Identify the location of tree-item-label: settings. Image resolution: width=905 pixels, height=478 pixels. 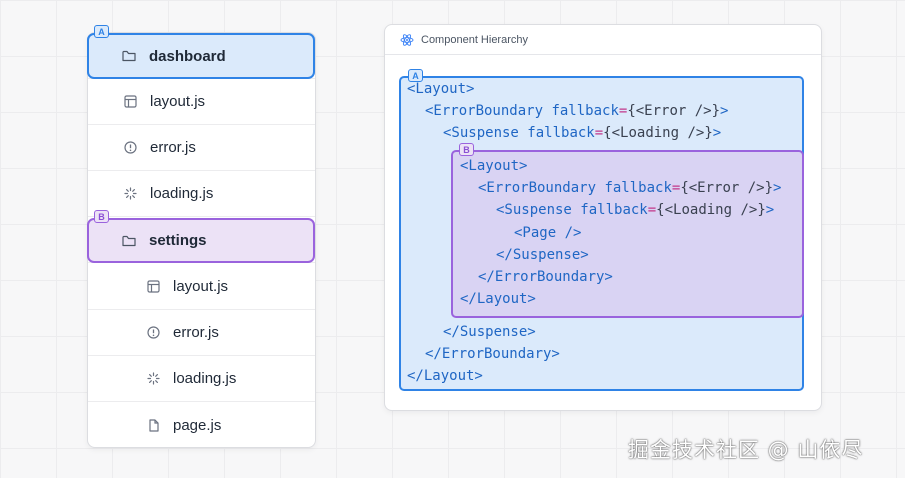
(178, 240).